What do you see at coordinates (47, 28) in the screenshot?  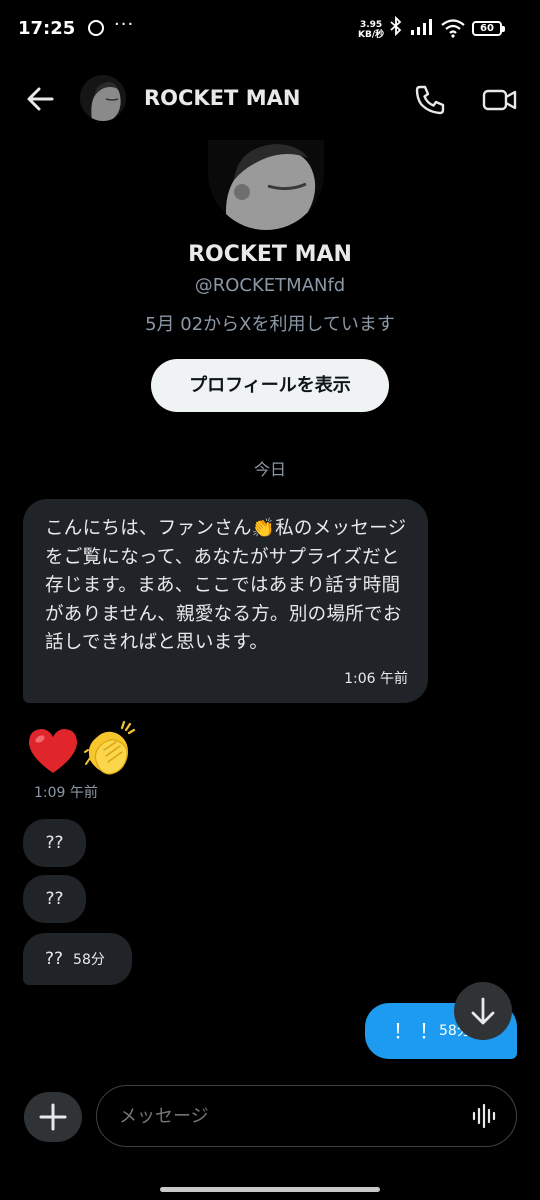 I see `status-time: 17:25` at bounding box center [47, 28].